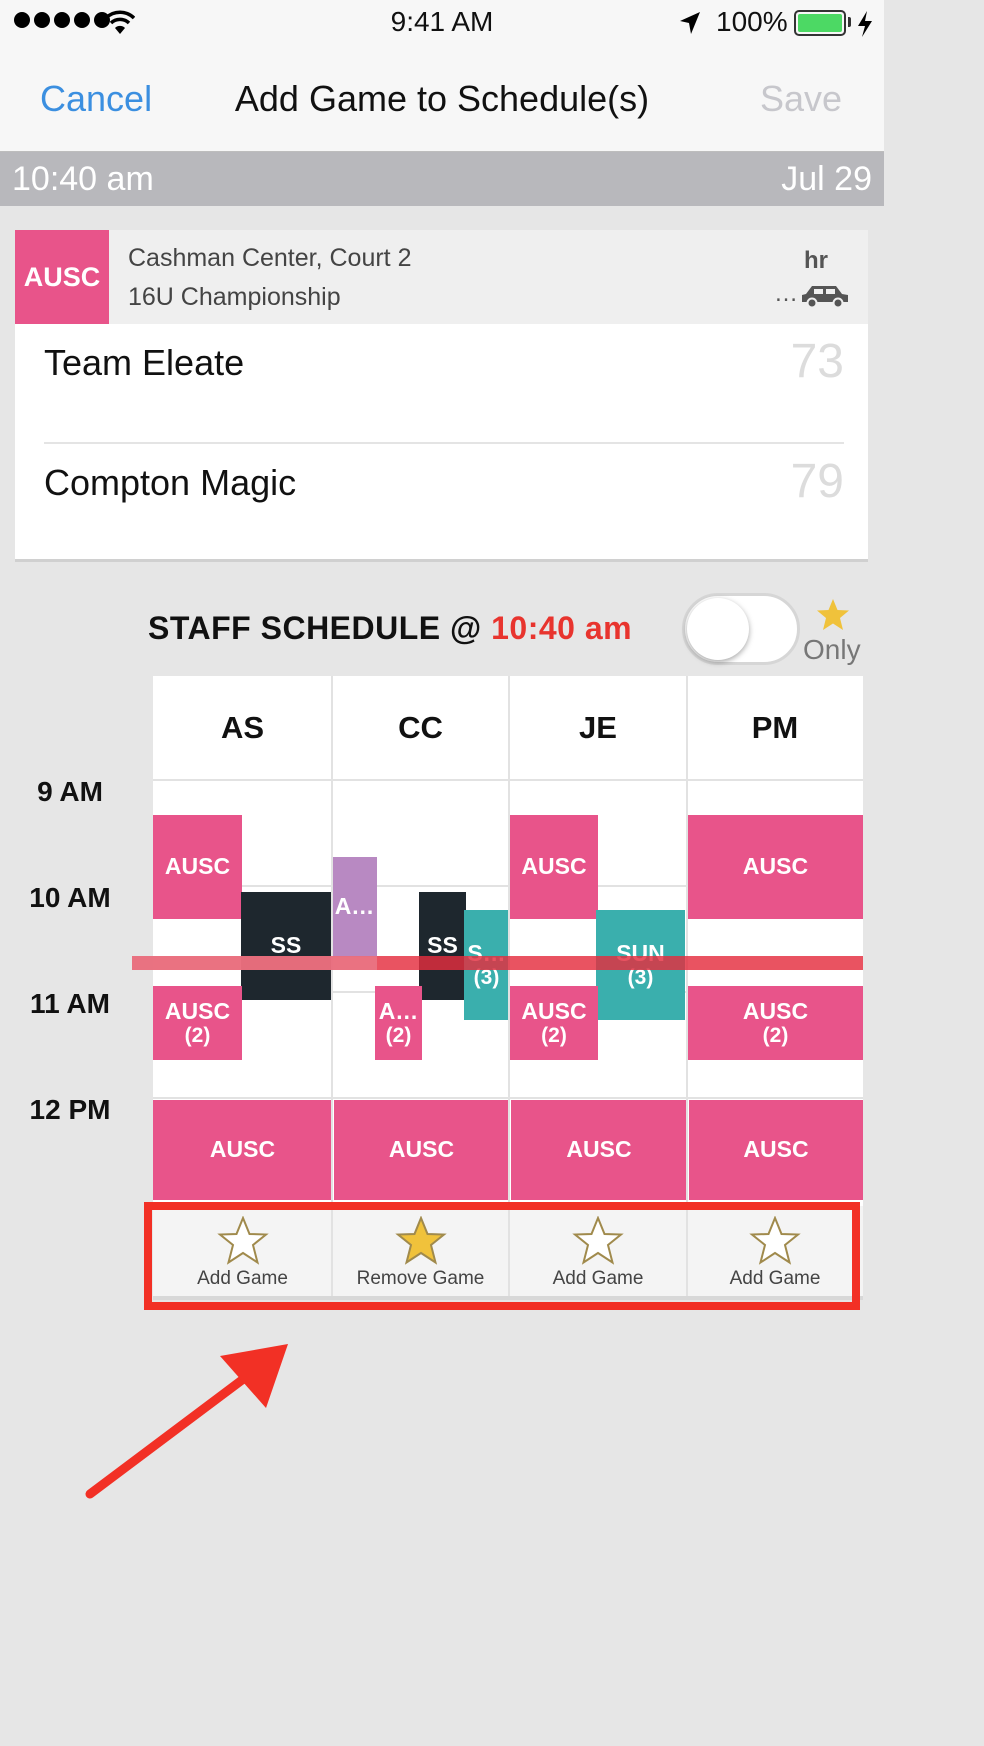 This screenshot has width=984, height=1746. I want to click on charging-bolt-icon, so click(865, 24).